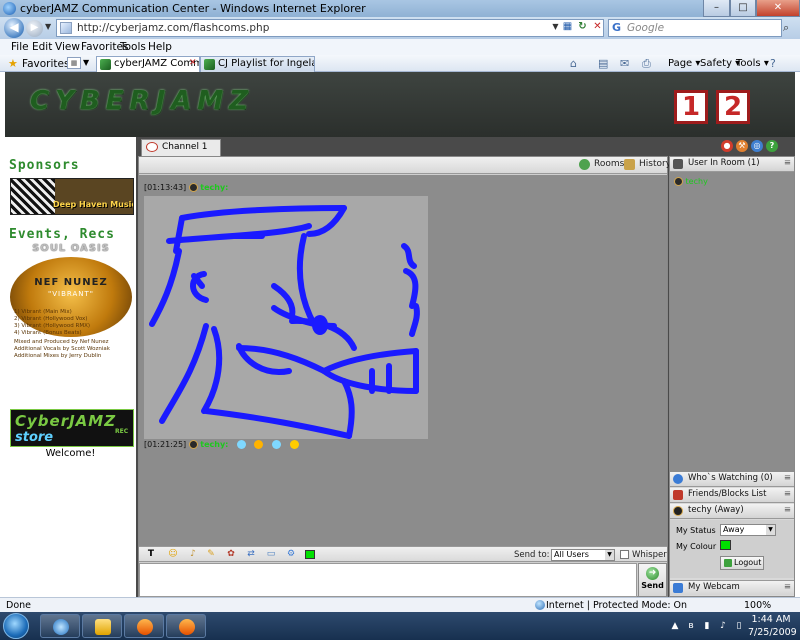 This screenshot has height=640, width=800. Describe the element at coordinates (691, 181) in the screenshot. I see `user-list-item: techy` at that location.